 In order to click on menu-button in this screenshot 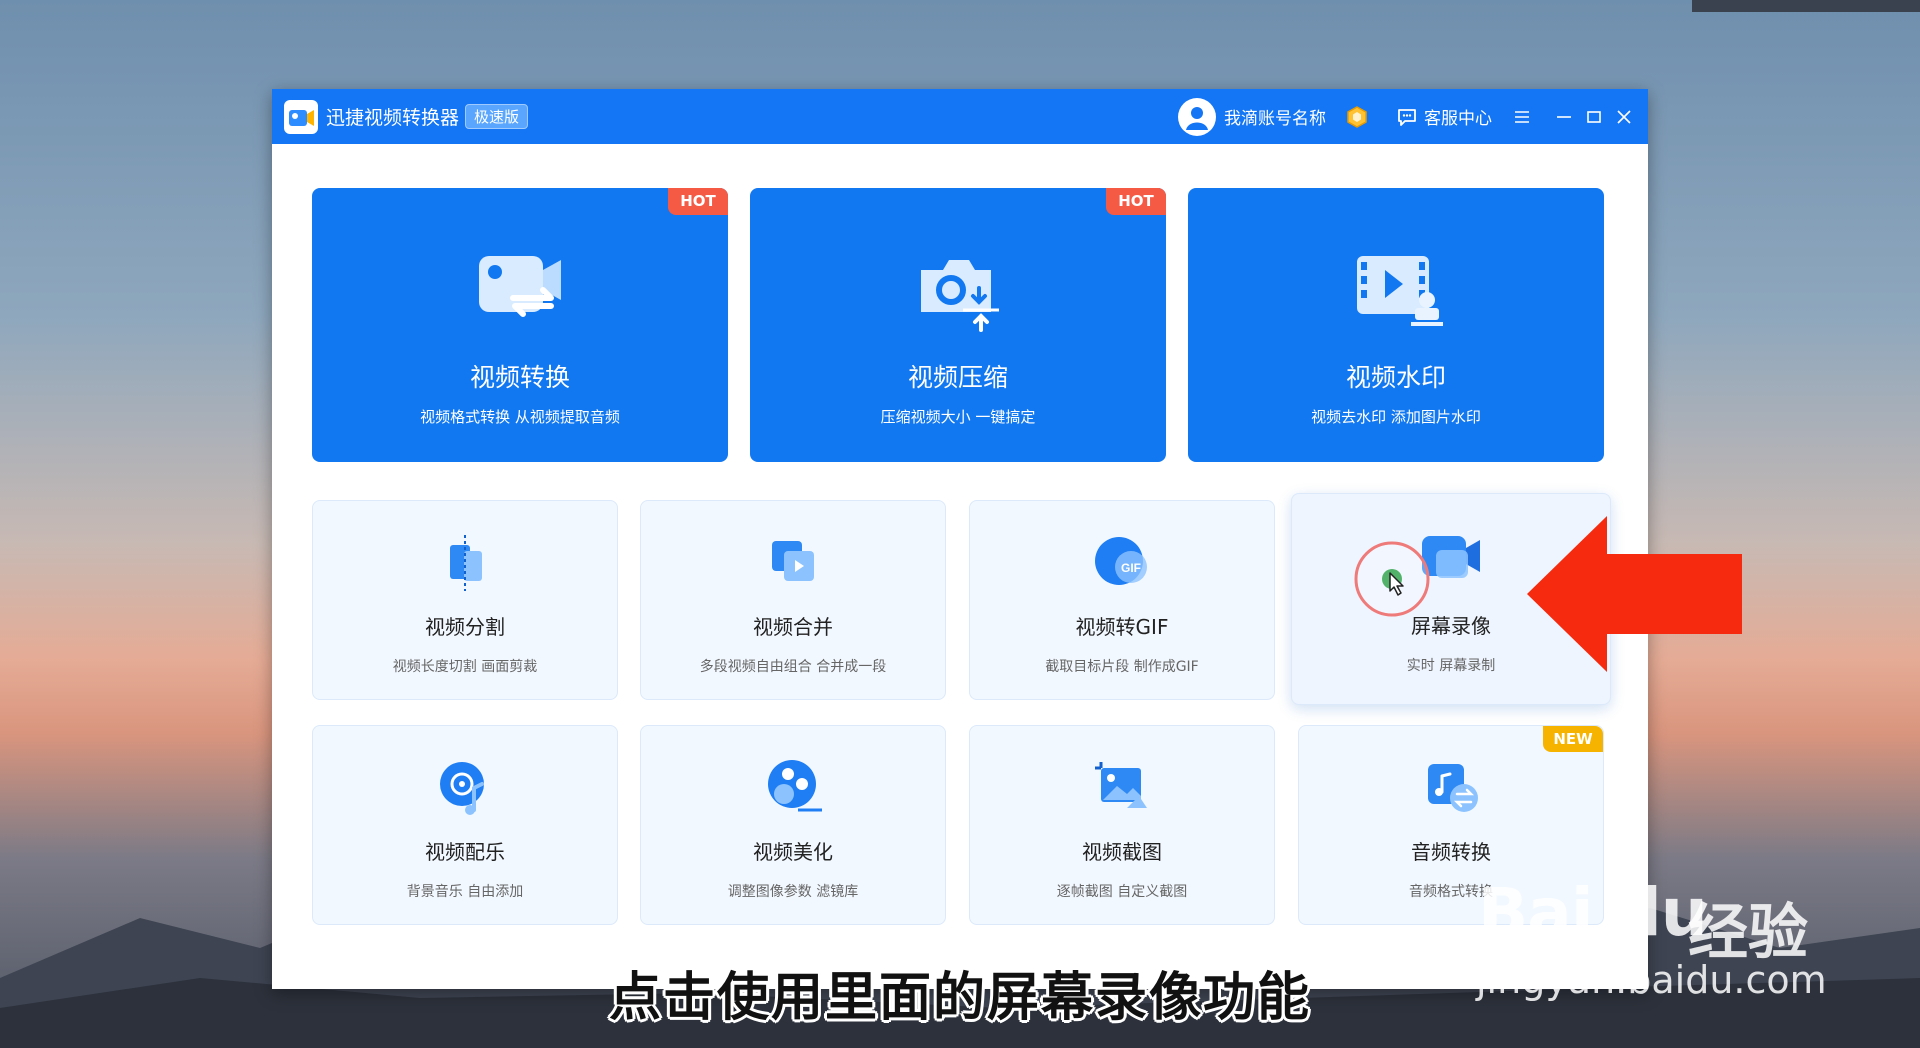, I will do `click(1522, 117)`.